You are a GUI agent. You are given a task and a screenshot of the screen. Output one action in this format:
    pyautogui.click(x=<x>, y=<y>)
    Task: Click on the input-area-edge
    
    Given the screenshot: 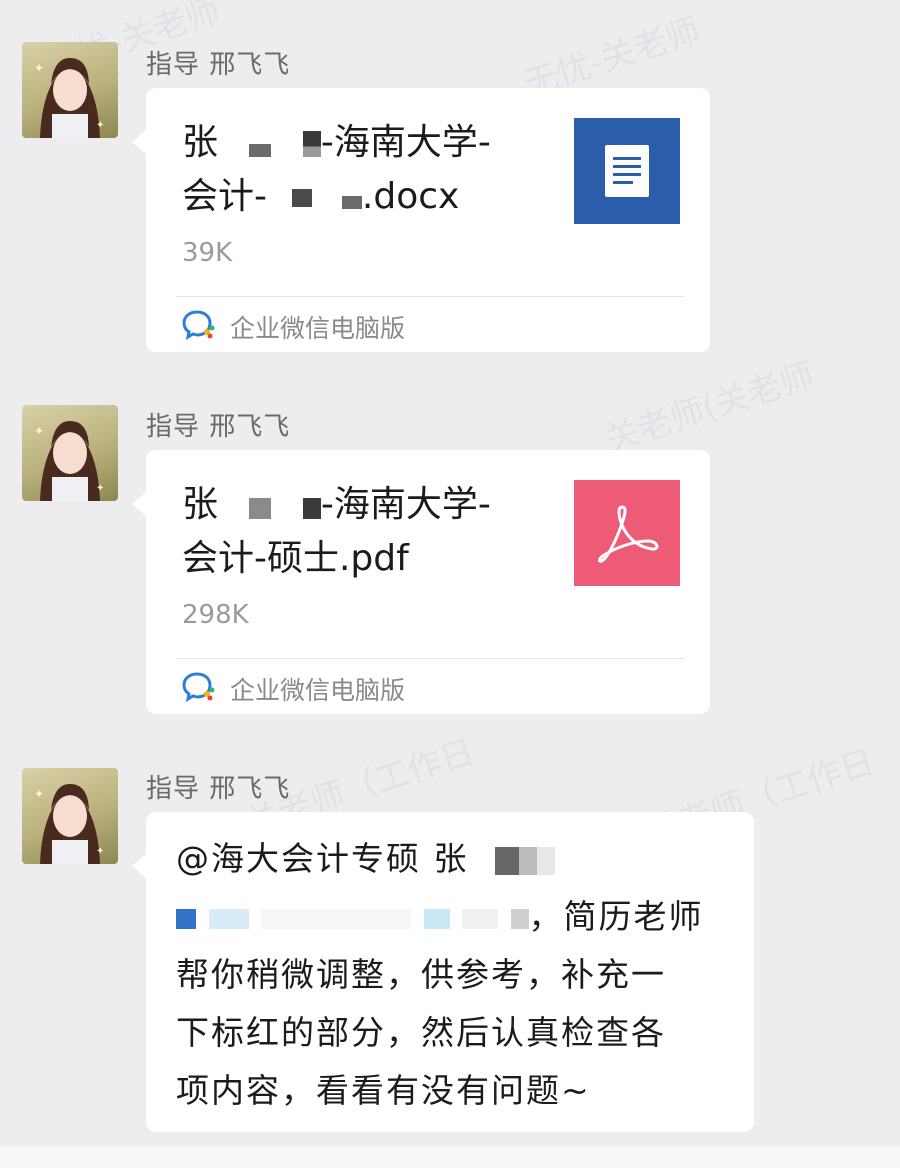 What is the action you would take?
    pyautogui.click(x=450, y=1157)
    